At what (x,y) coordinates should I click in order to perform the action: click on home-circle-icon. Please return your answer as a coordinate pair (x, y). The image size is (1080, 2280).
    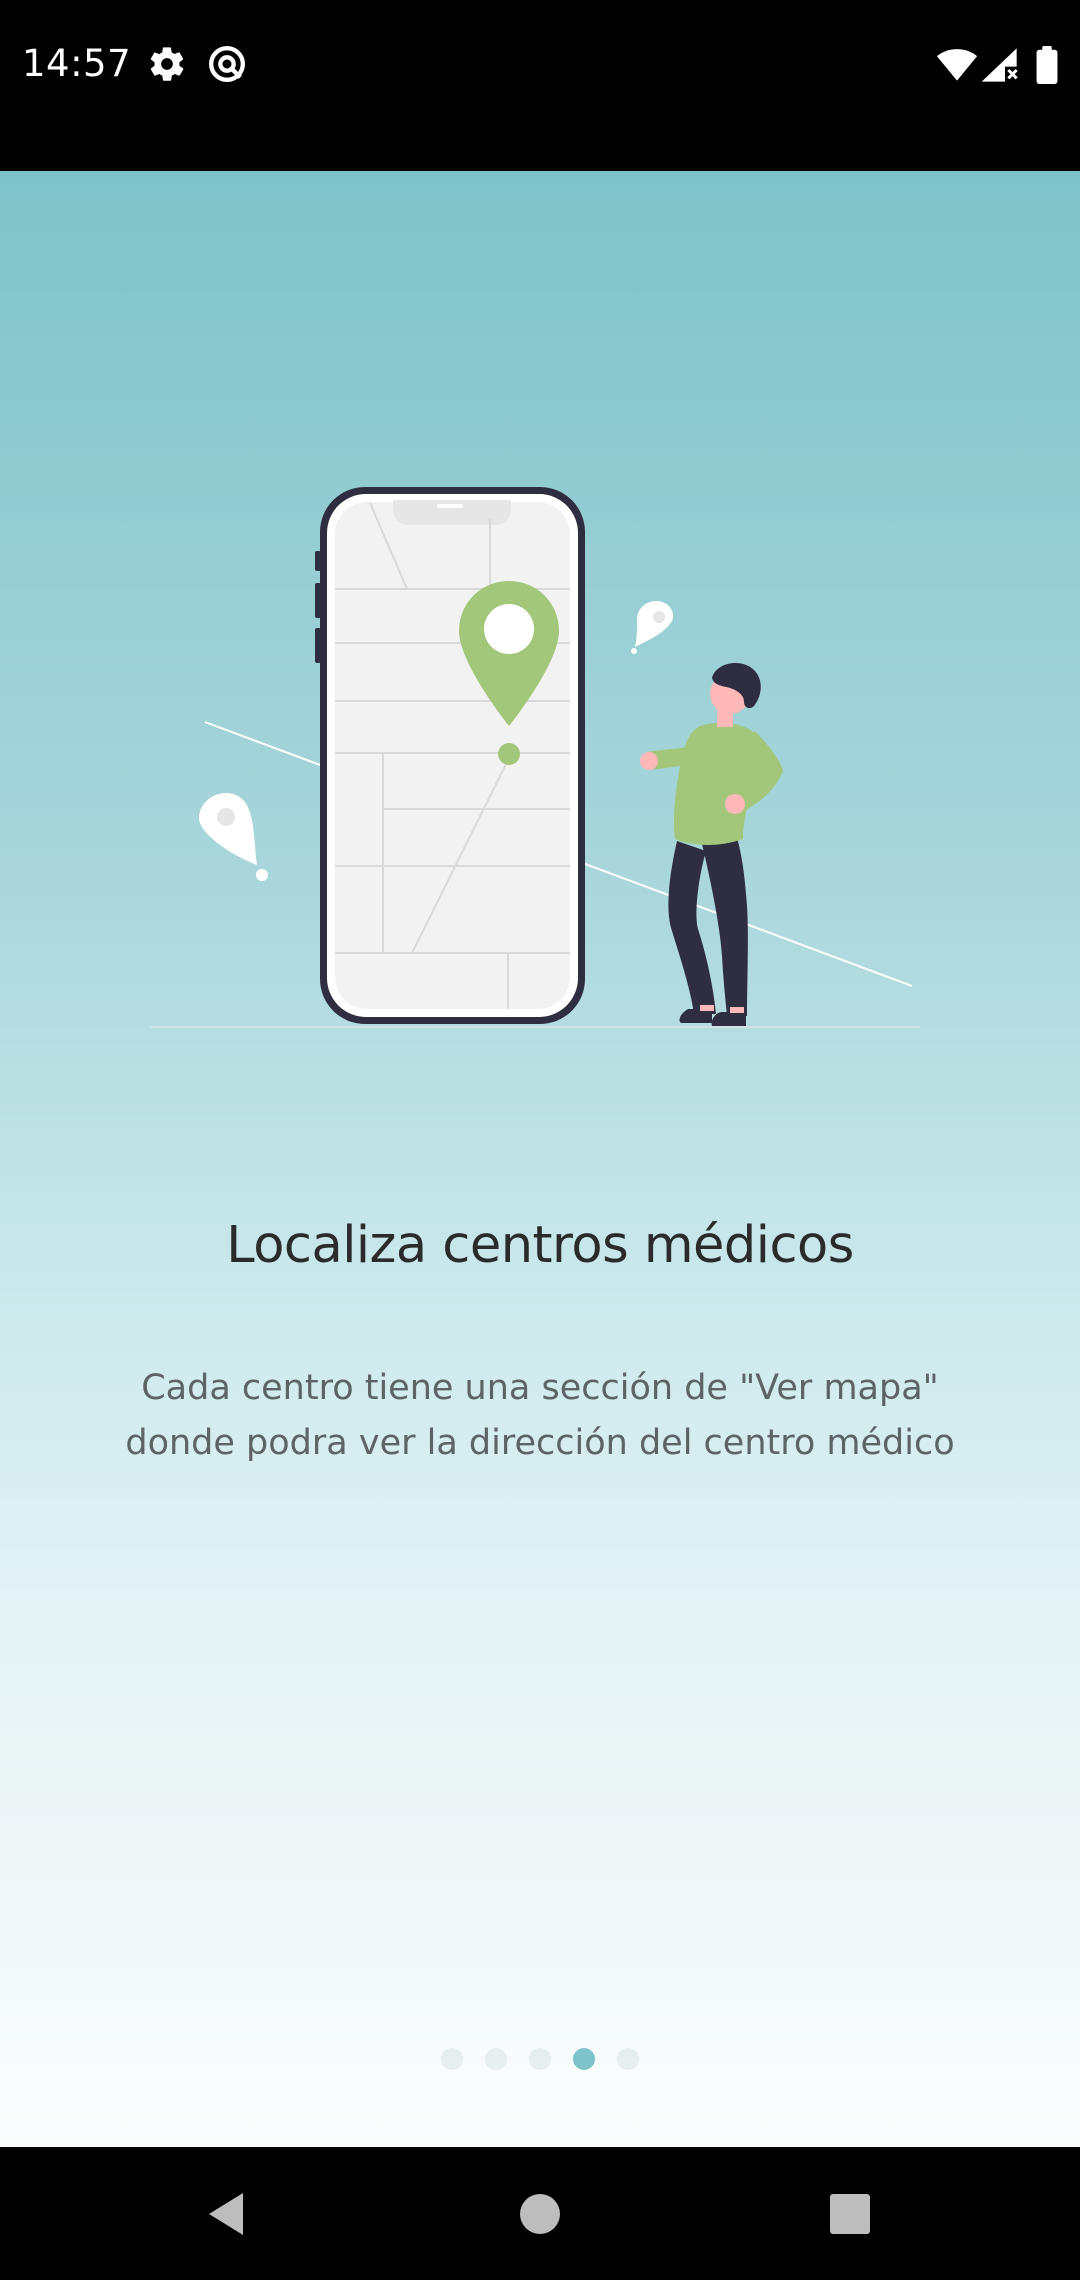
    Looking at the image, I should click on (540, 2213).